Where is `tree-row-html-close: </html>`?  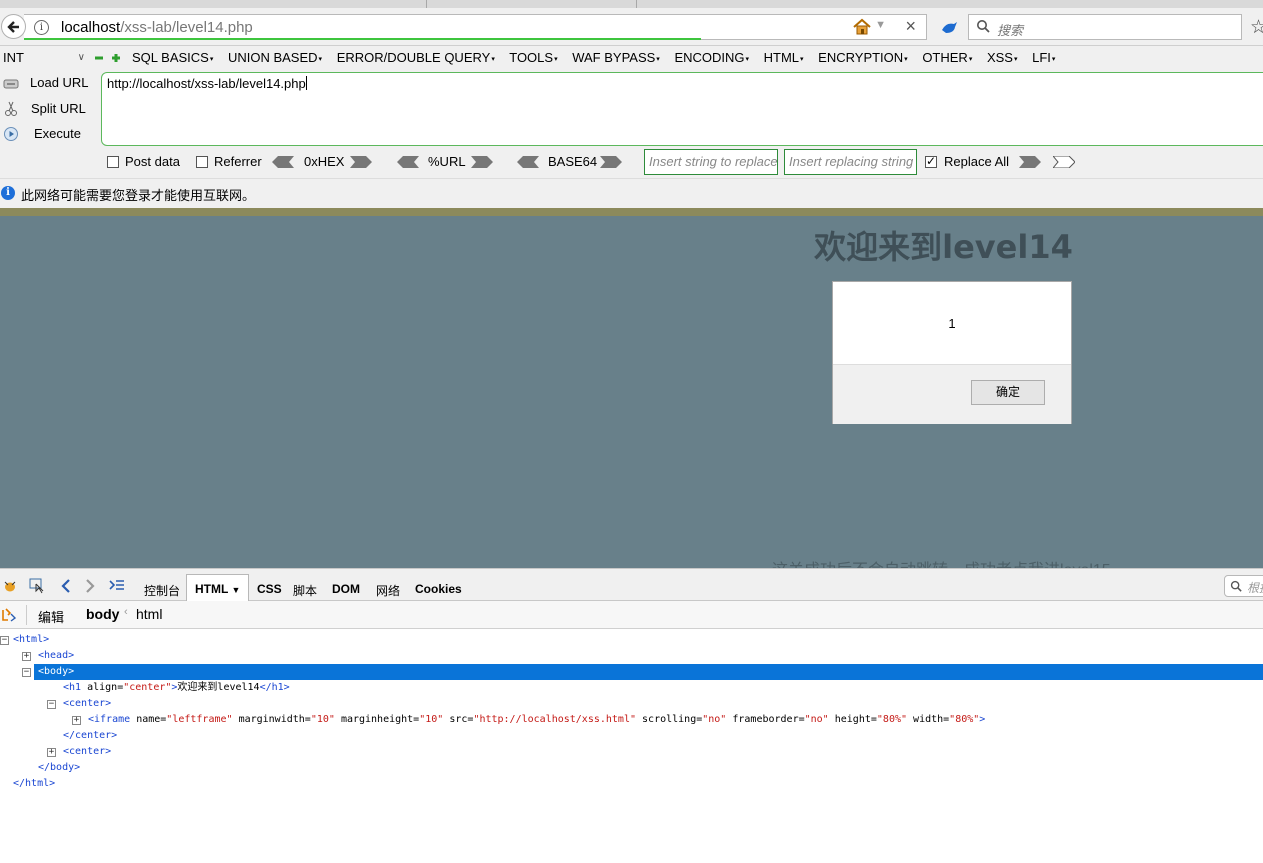 tree-row-html-close: </html> is located at coordinates (631, 784).